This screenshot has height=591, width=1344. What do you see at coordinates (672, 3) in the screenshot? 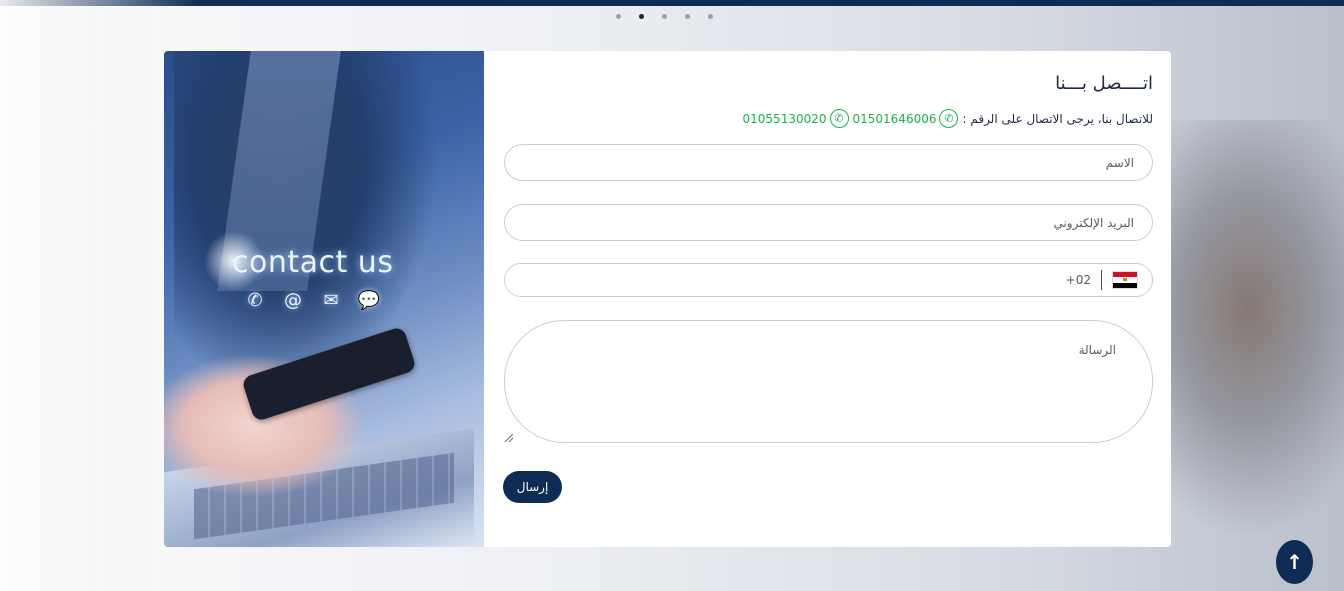
I see `top-bar` at bounding box center [672, 3].